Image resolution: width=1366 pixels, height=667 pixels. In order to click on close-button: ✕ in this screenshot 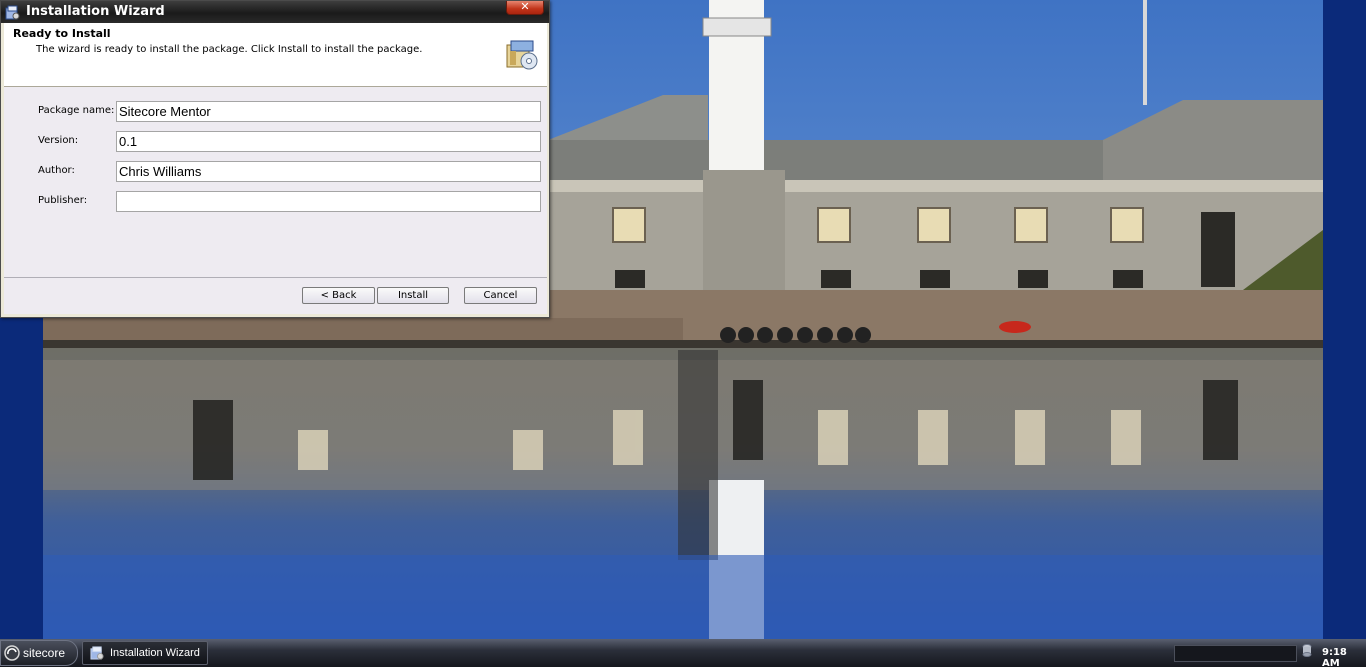, I will do `click(525, 8)`.